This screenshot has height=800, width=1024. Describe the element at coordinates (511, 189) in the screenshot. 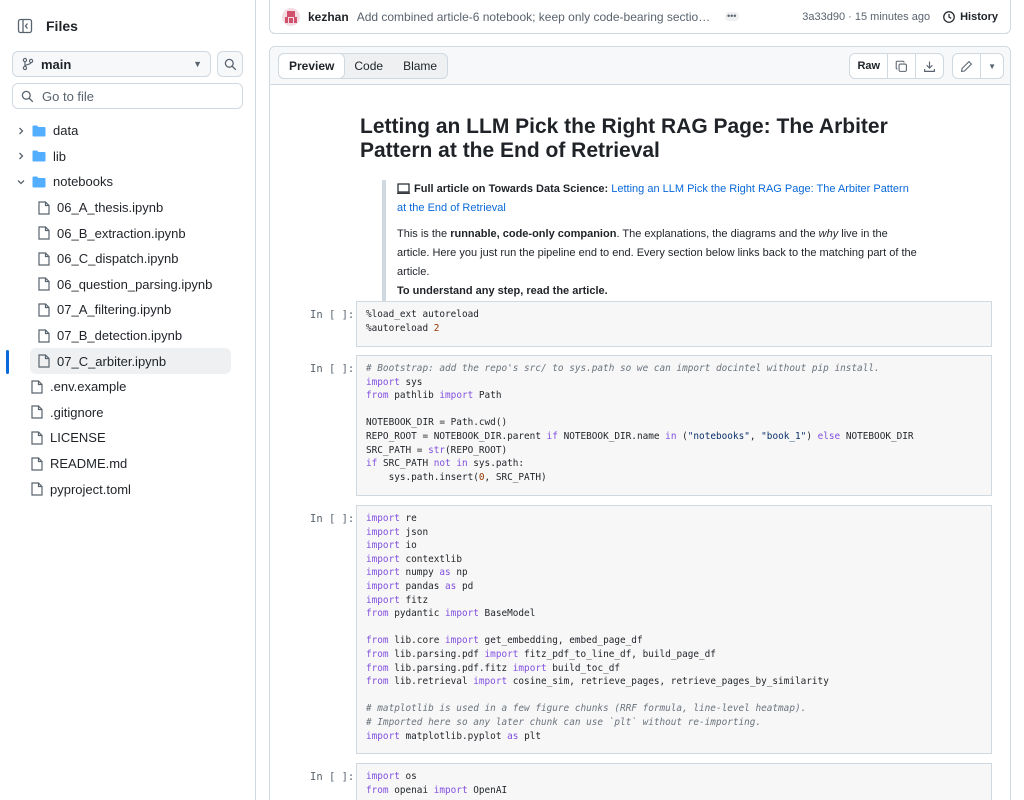

I see `callout-label: Full article on Towards Data Science:` at that location.